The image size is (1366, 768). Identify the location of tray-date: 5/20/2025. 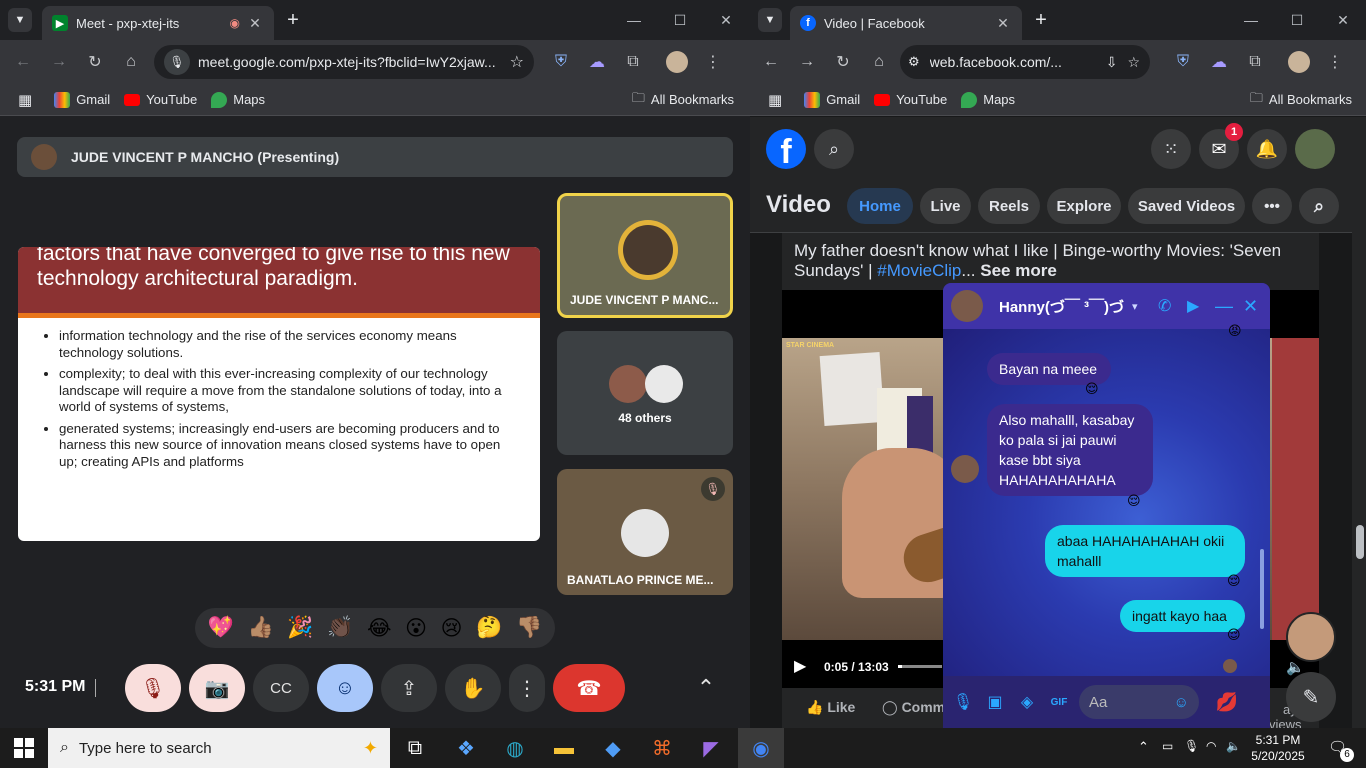
(1278, 756).